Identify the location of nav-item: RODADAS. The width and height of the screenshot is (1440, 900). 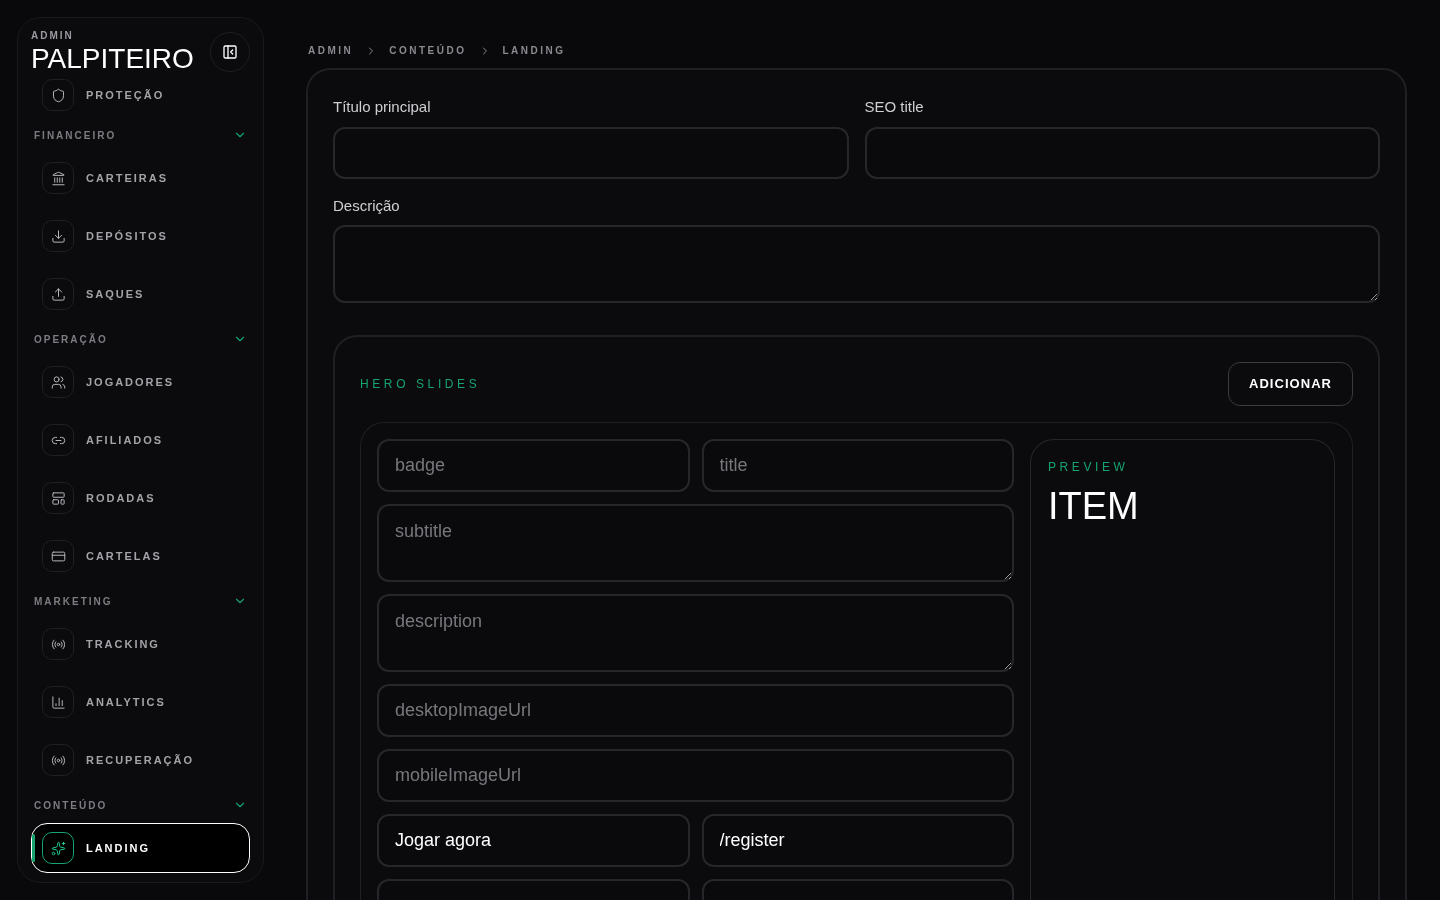
(140, 498).